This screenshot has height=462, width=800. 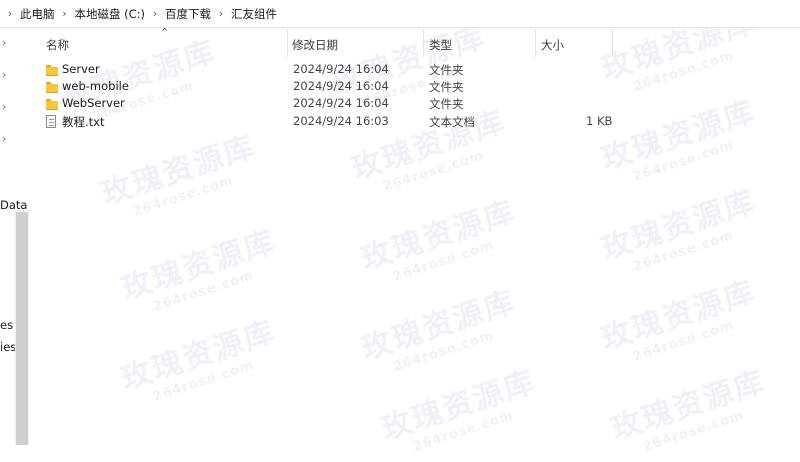 What do you see at coordinates (83, 122) in the screenshot?
I see `file-name: 教程.txt` at bounding box center [83, 122].